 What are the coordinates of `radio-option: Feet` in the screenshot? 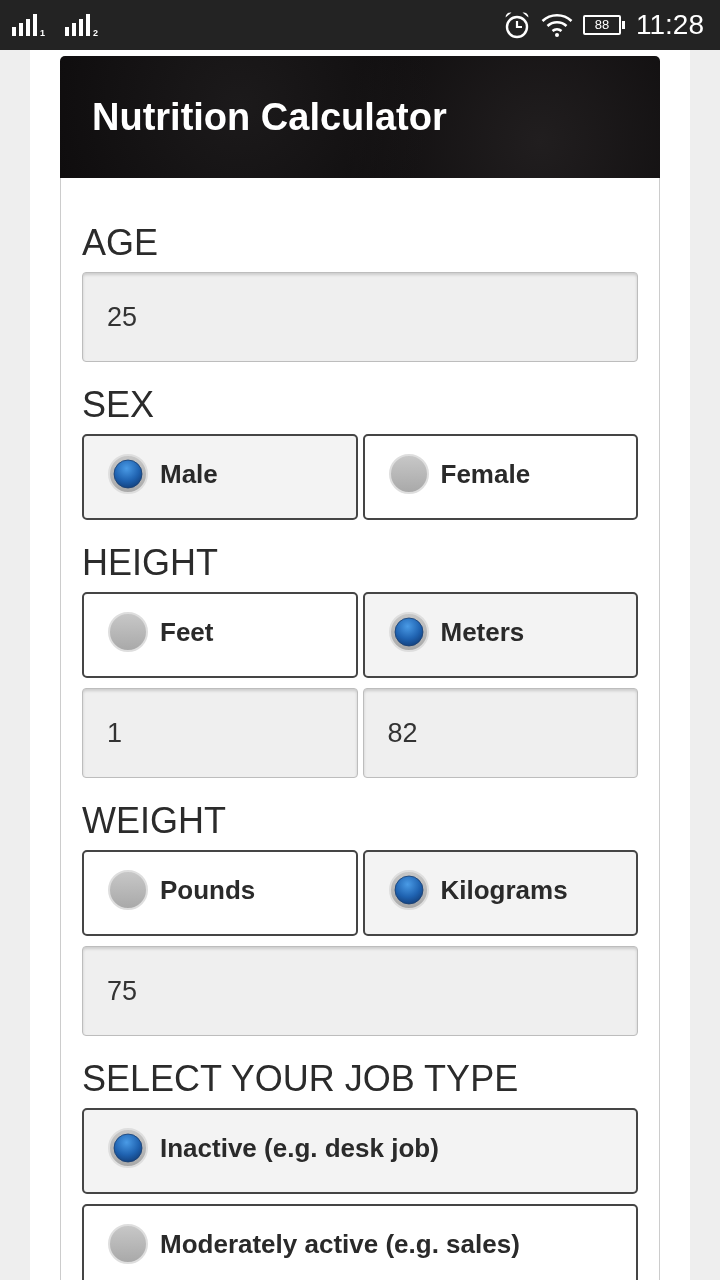 It's located at (220, 635).